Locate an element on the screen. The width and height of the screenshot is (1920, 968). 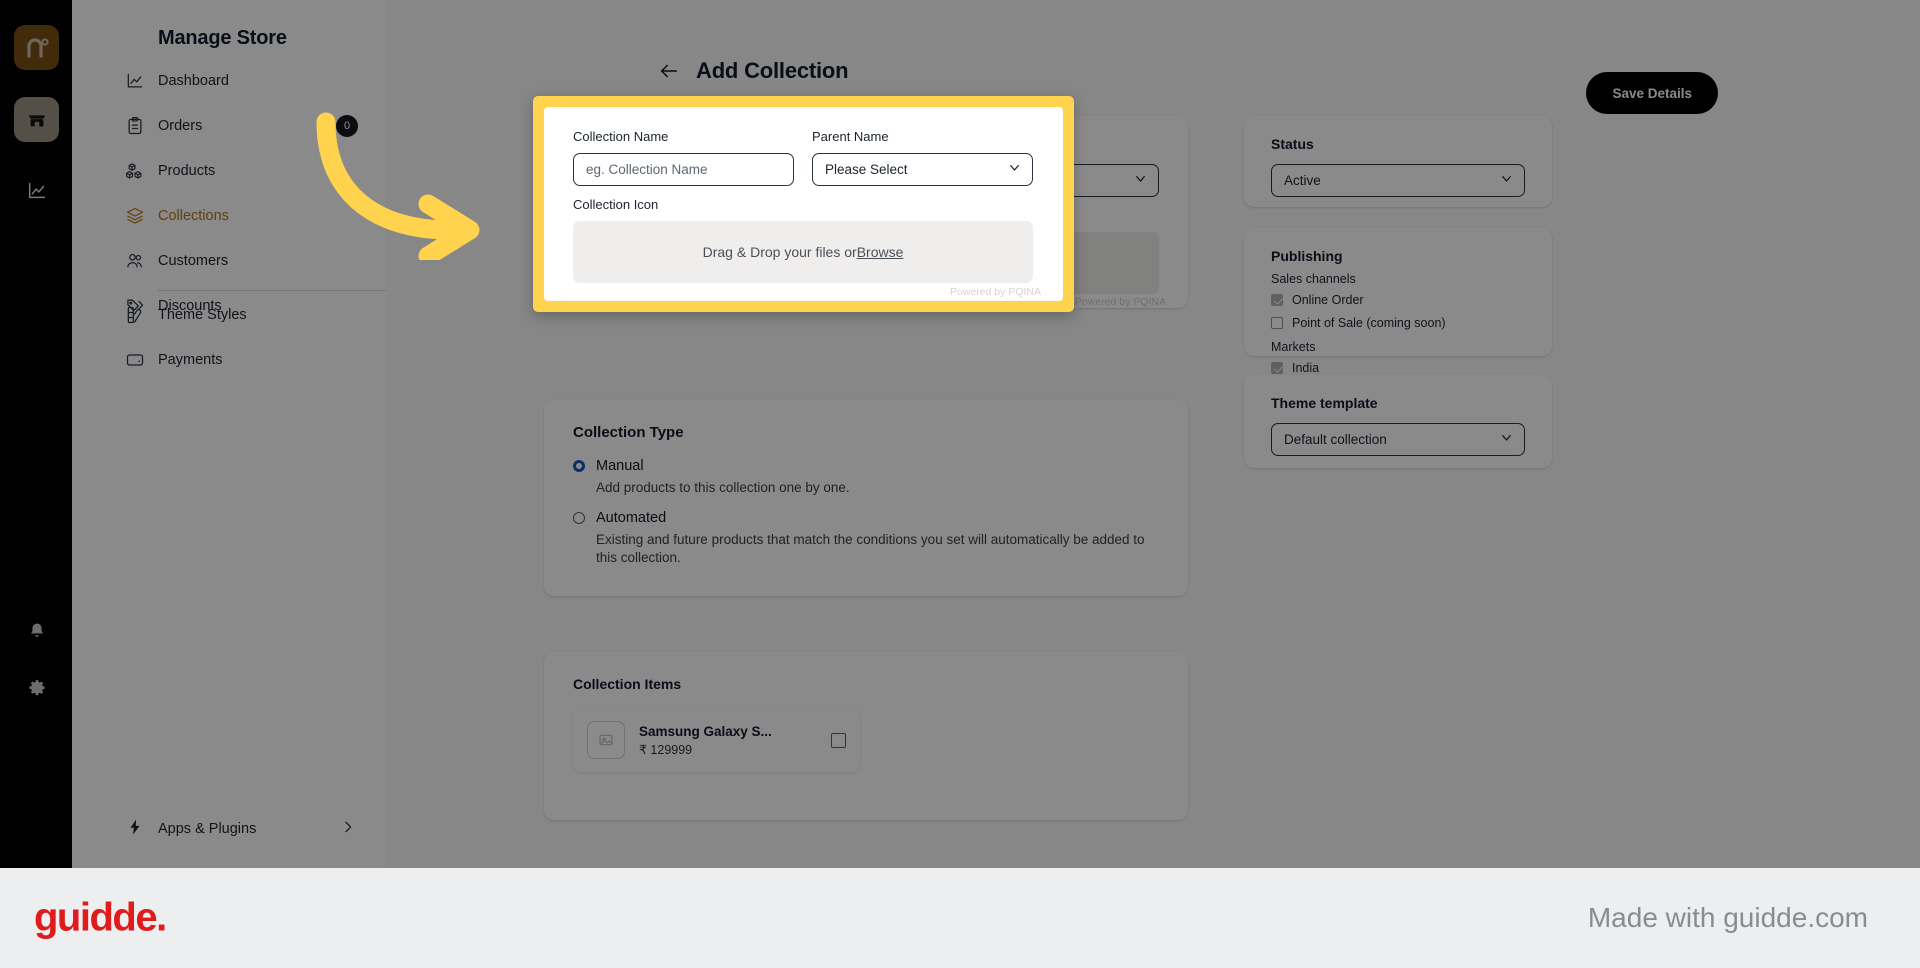
sidebar-item-label: Collections is located at coordinates (193, 215).